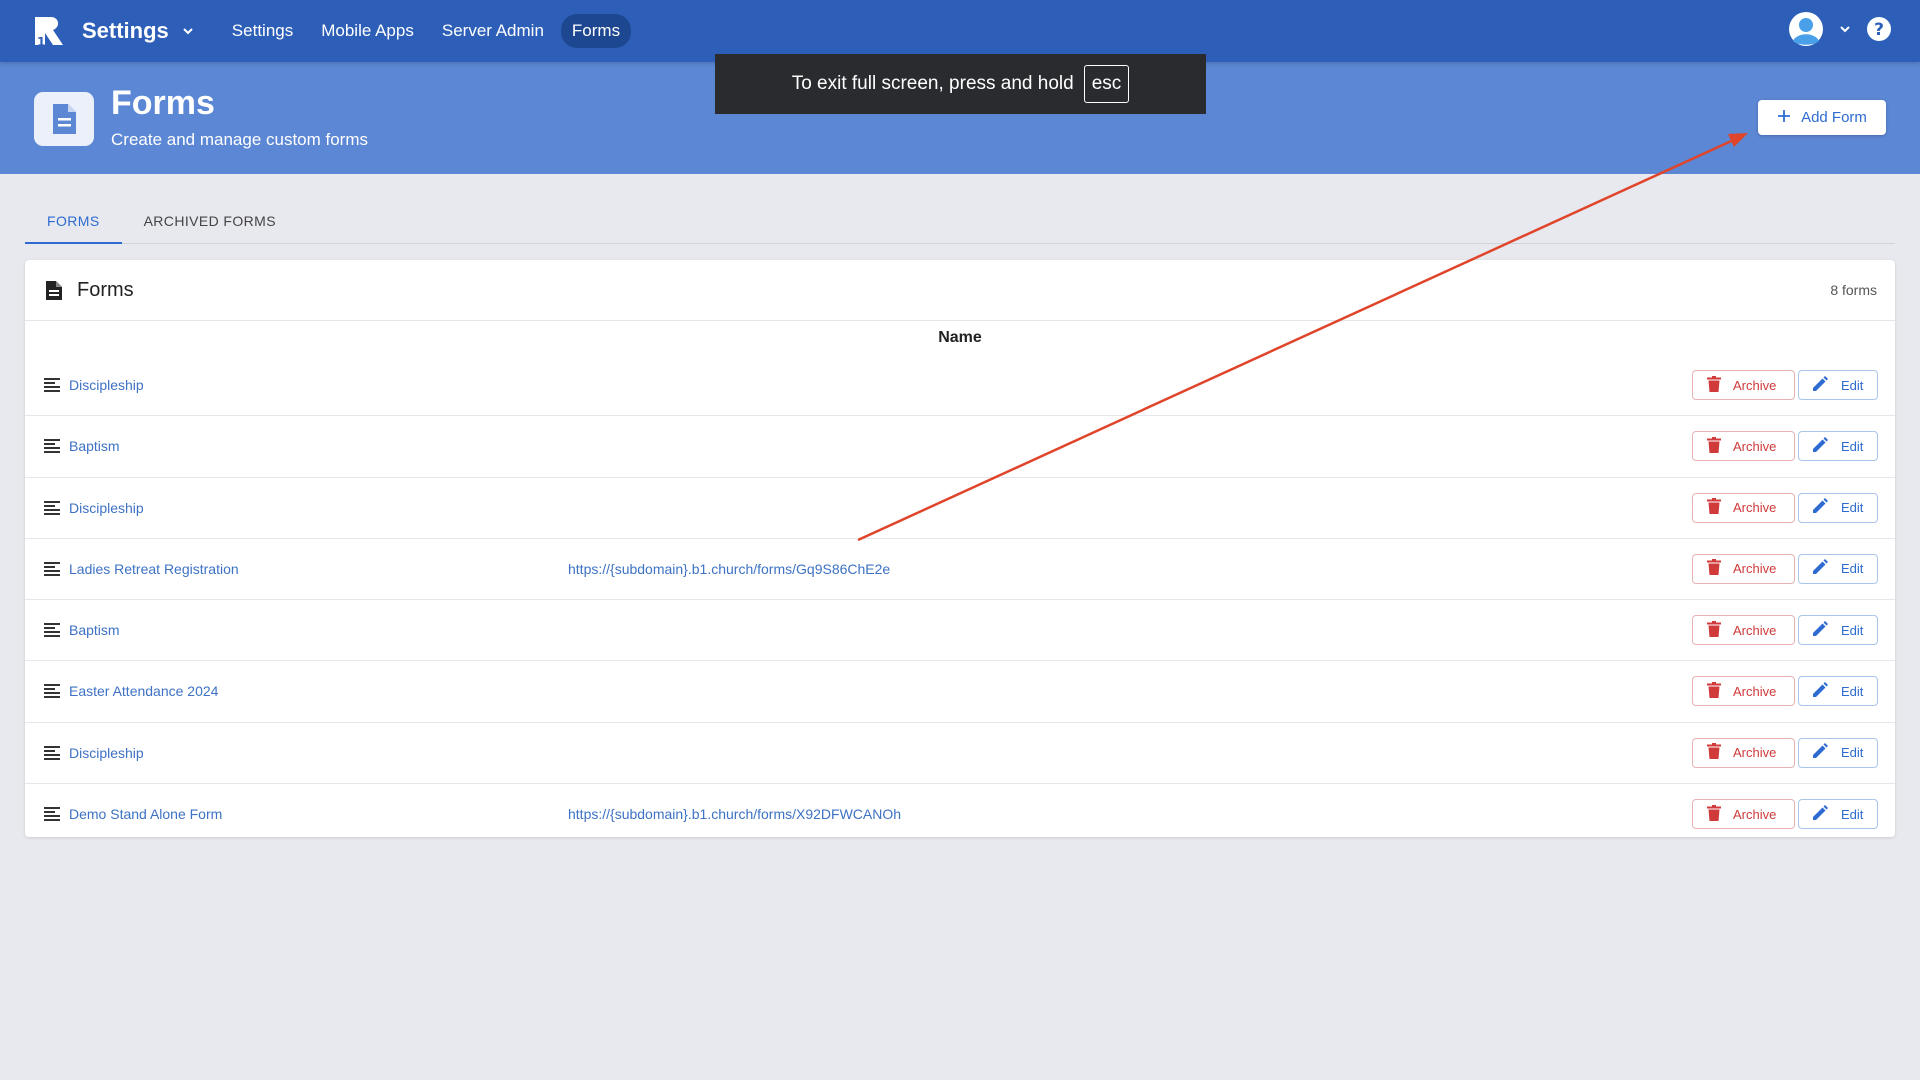 The height and width of the screenshot is (1080, 1920). Describe the element at coordinates (426, 31) in the screenshot. I see `main-nav: Settings Mobile Apps Server Admin Forms` at that location.